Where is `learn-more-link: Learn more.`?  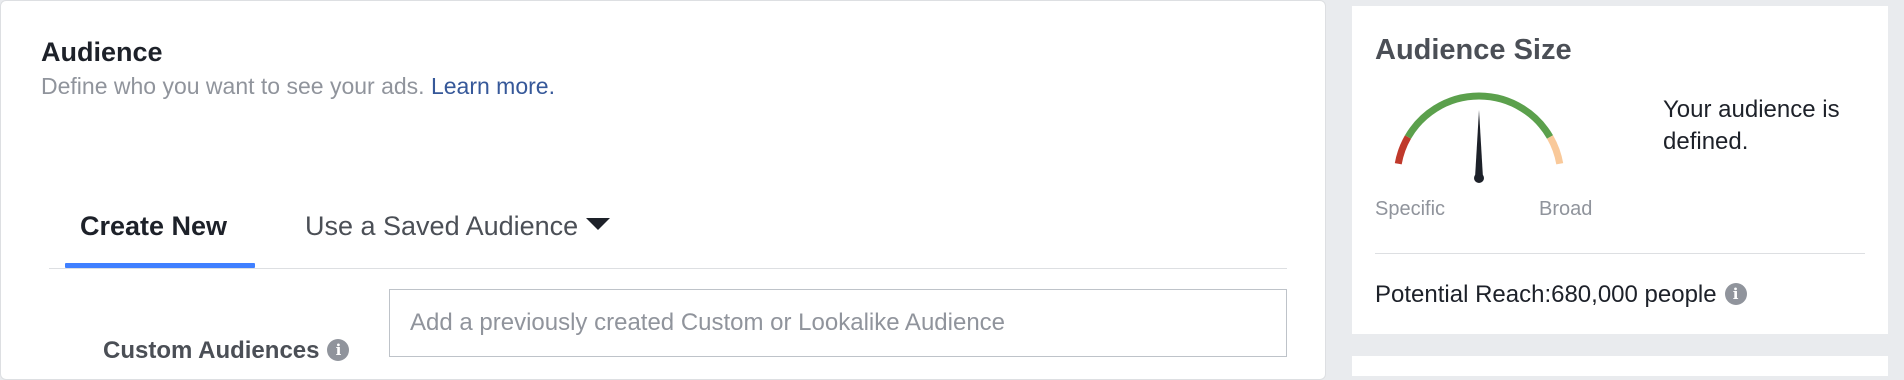
learn-more-link: Learn more. is located at coordinates (493, 86).